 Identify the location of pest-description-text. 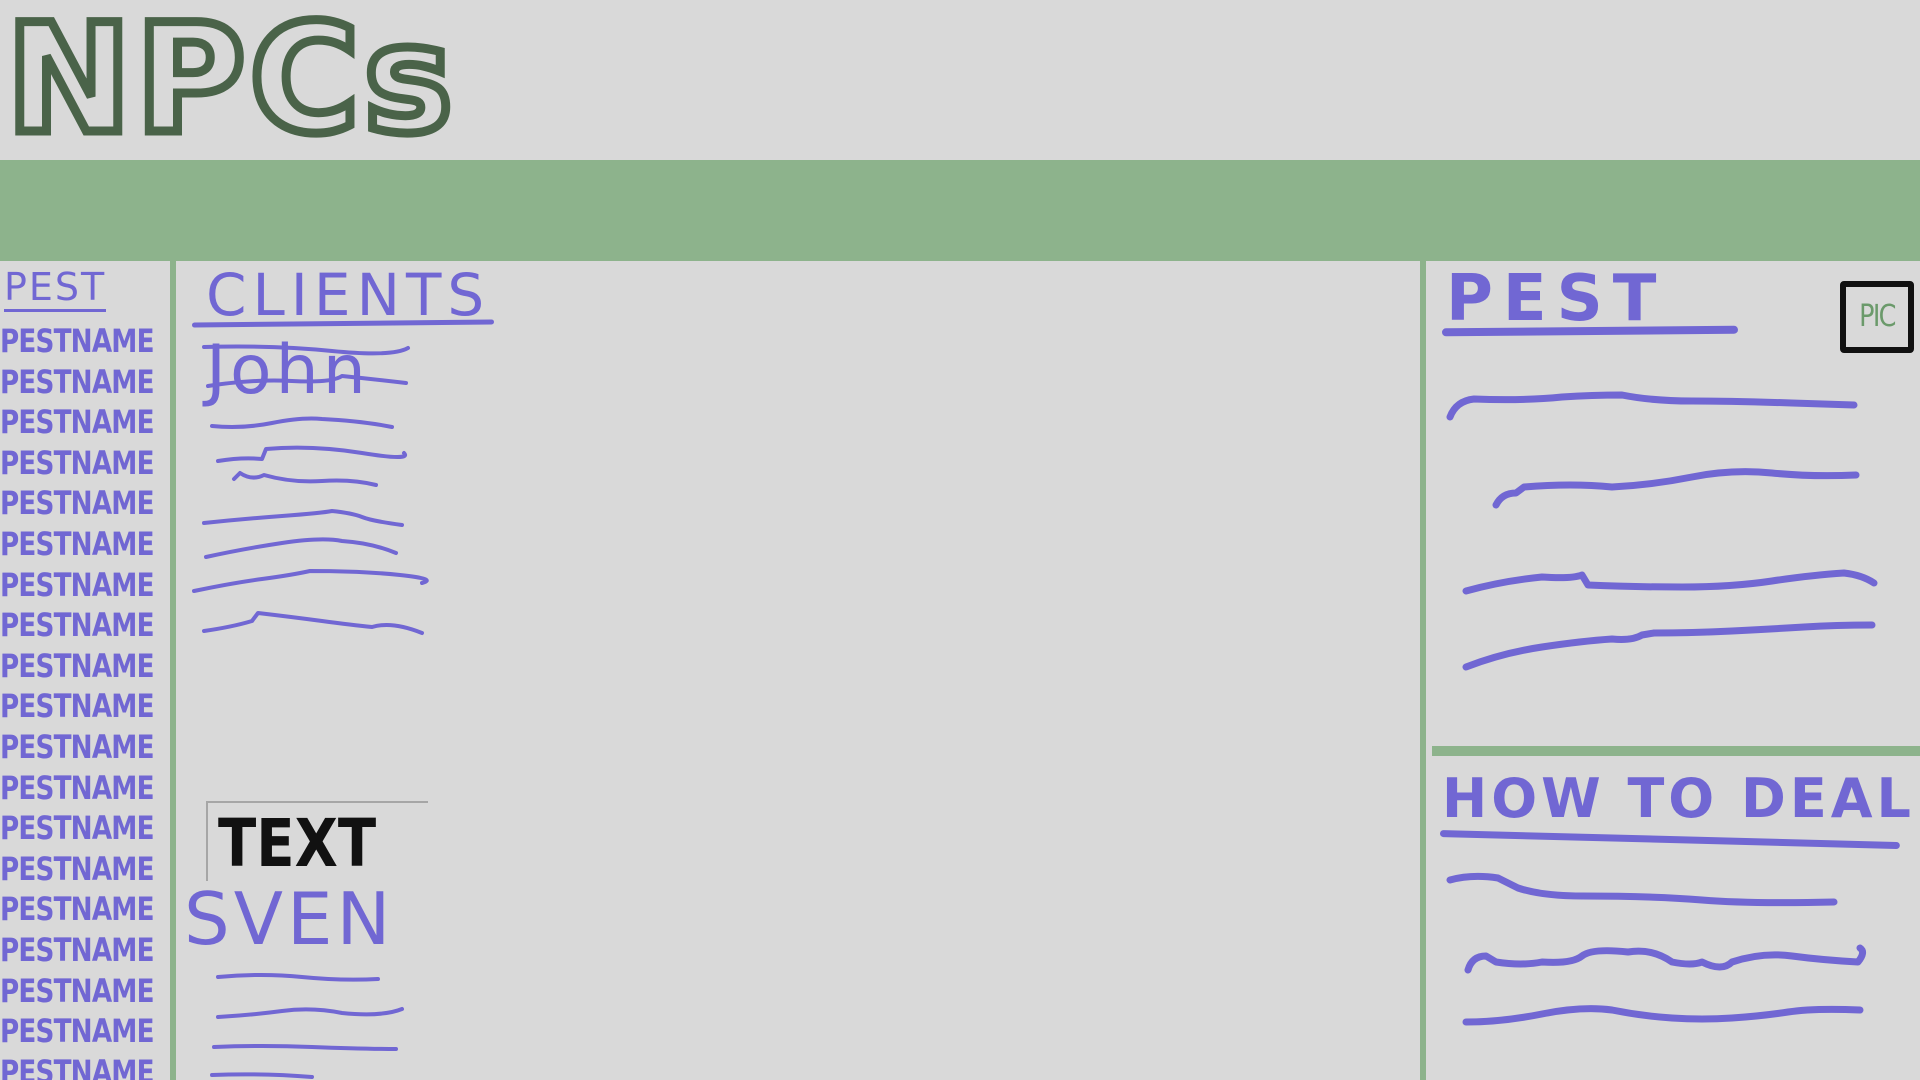
(1662, 531).